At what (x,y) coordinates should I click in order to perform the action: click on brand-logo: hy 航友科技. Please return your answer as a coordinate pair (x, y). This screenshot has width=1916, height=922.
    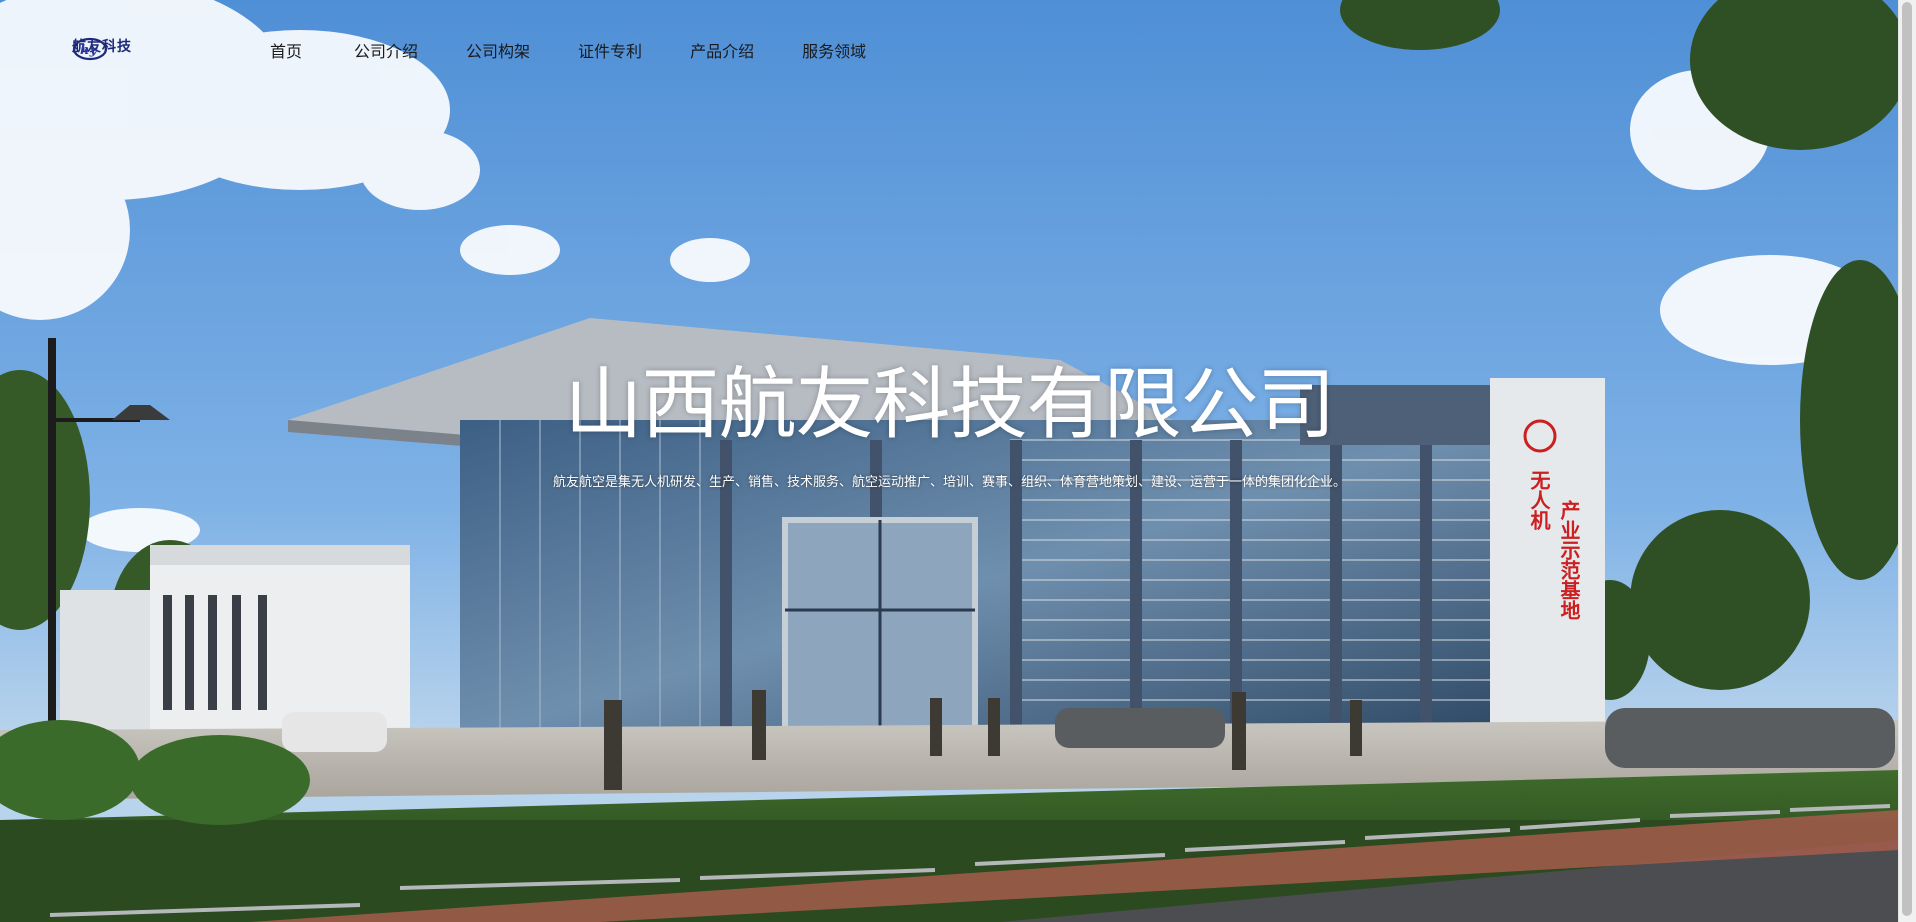
    Looking at the image, I should click on (102, 48).